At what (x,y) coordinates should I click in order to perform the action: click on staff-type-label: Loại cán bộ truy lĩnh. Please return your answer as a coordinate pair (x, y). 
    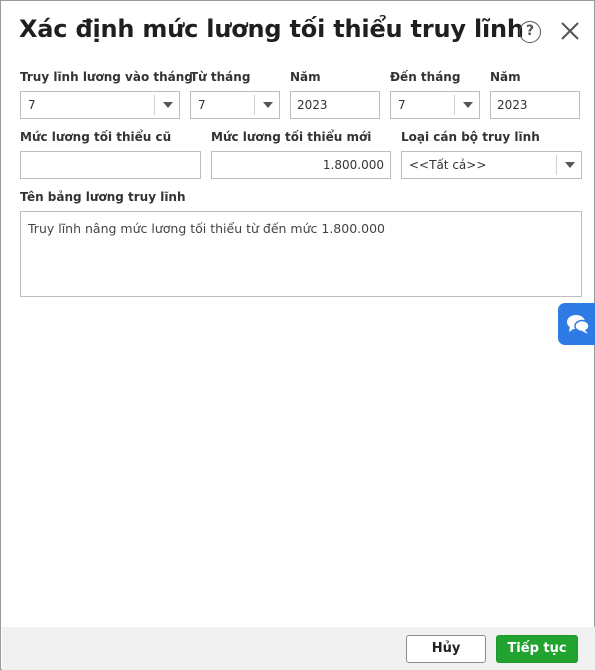
    Looking at the image, I should click on (470, 137).